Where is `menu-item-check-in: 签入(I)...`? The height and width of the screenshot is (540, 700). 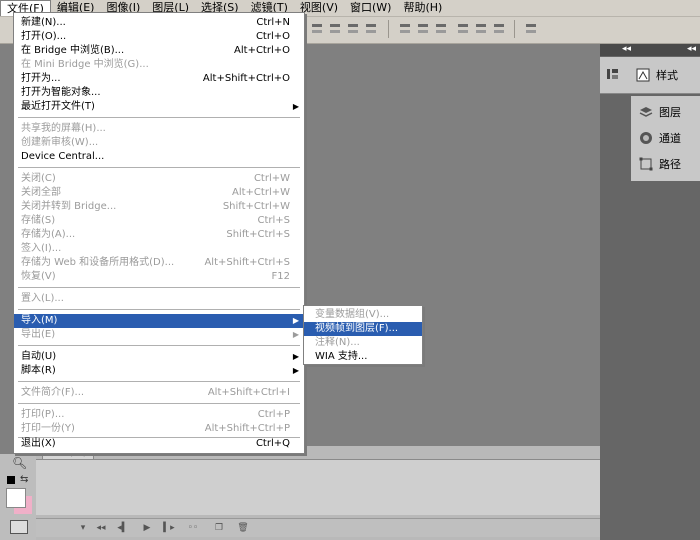
menu-item-check-in: 签入(I)... is located at coordinates (159, 249).